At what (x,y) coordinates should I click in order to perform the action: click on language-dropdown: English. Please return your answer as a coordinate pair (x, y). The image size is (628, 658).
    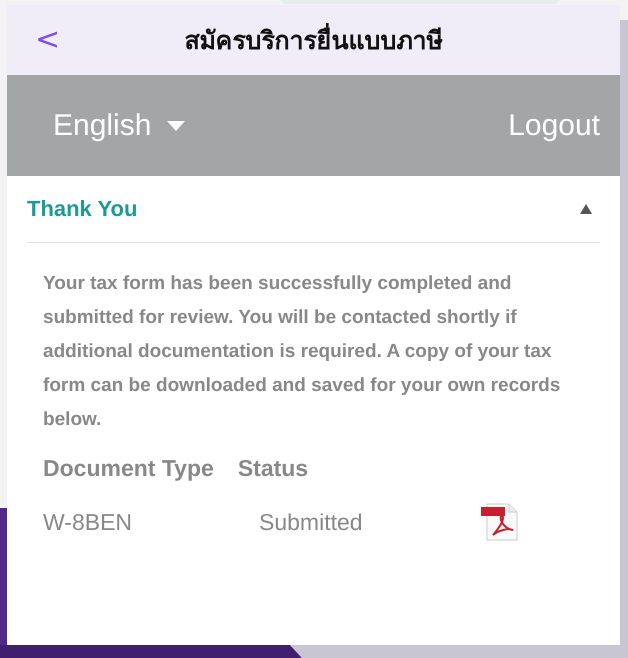
    Looking at the image, I should click on (119, 125).